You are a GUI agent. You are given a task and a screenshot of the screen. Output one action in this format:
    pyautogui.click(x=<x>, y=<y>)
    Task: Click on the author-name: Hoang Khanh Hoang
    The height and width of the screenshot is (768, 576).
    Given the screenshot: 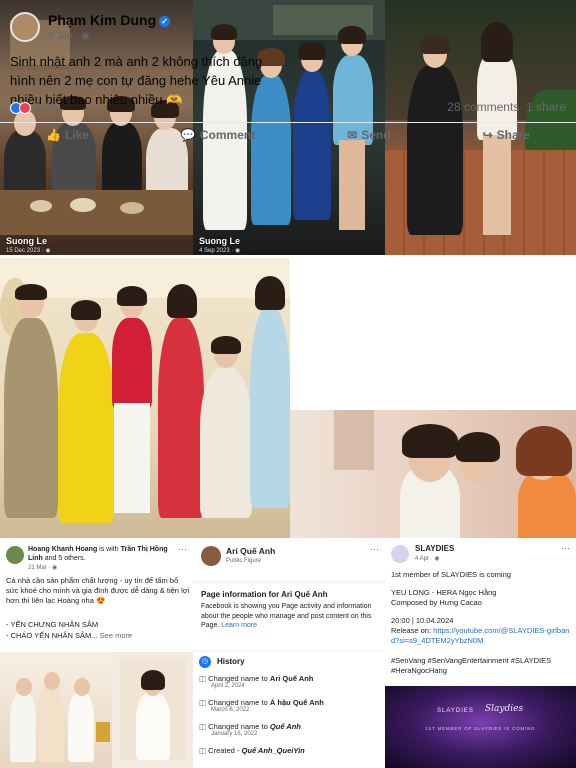 What is the action you would take?
    pyautogui.click(x=62, y=549)
    